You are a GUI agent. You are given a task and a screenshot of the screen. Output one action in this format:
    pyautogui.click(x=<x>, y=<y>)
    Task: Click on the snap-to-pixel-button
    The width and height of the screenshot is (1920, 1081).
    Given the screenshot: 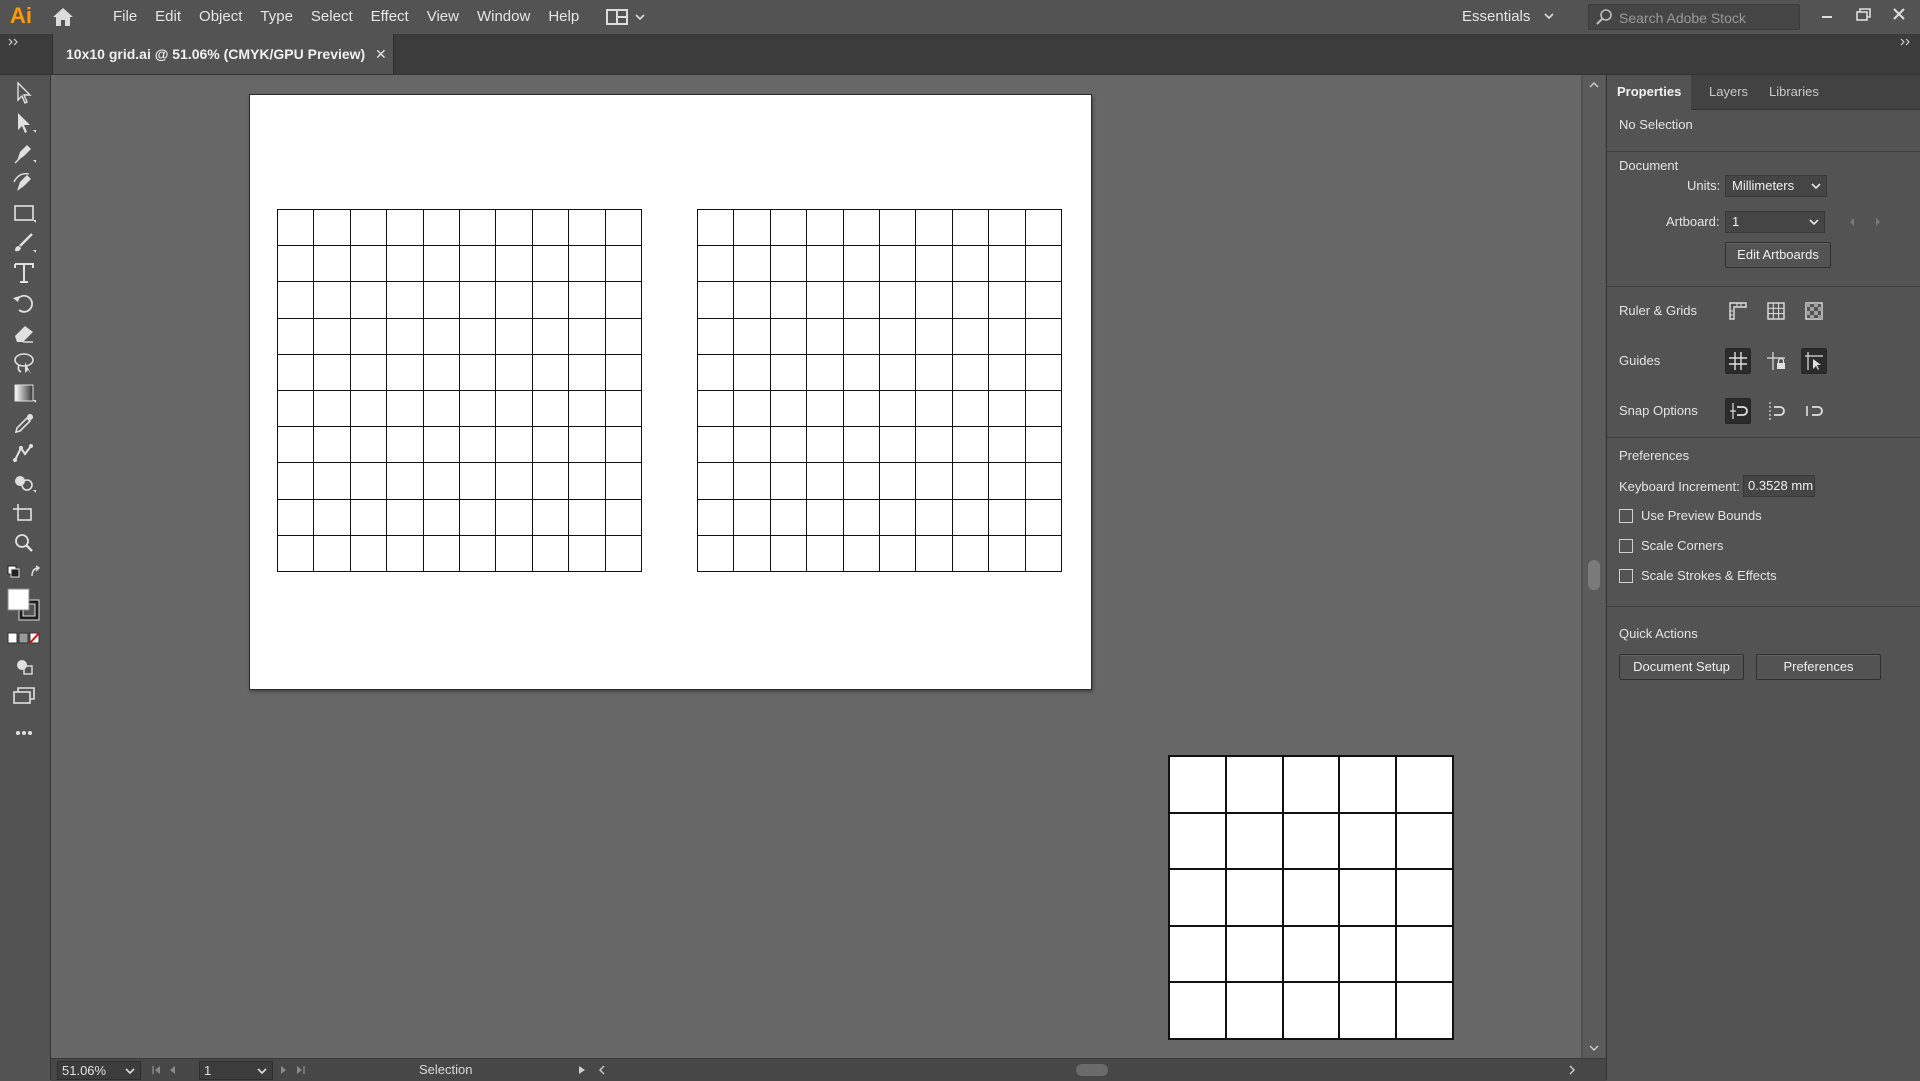 What is the action you would take?
    pyautogui.click(x=1776, y=411)
    